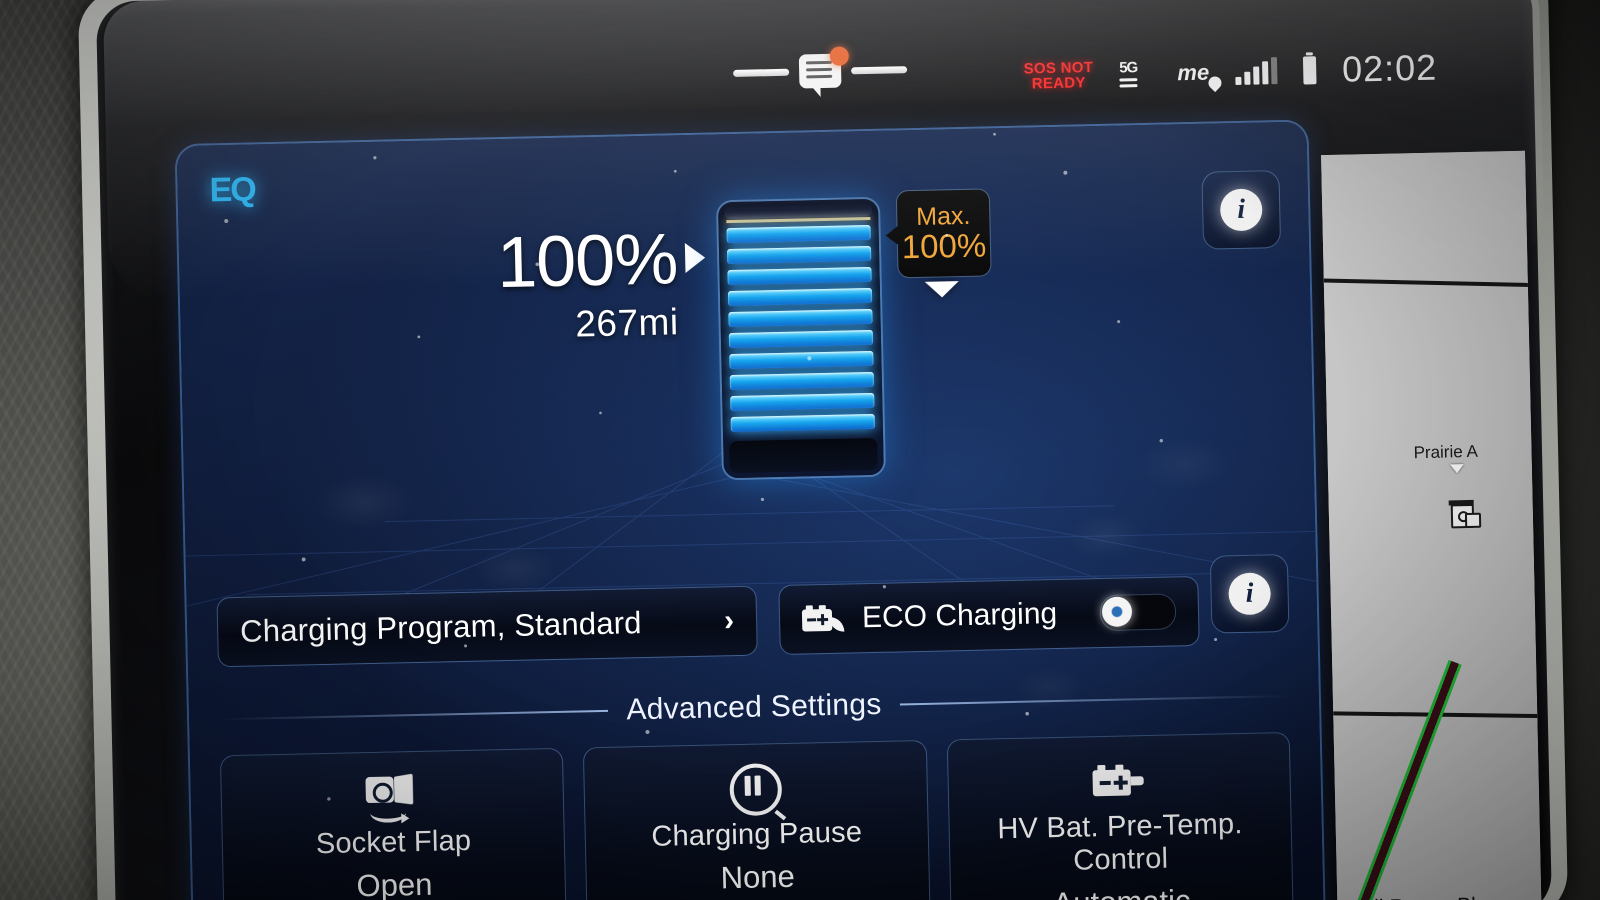 This screenshot has height=900, width=1600. What do you see at coordinates (943, 216) in the screenshot?
I see `max-label: Max.` at bounding box center [943, 216].